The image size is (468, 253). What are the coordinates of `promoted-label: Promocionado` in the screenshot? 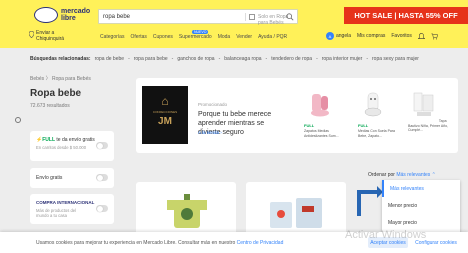 It's located at (213, 104).